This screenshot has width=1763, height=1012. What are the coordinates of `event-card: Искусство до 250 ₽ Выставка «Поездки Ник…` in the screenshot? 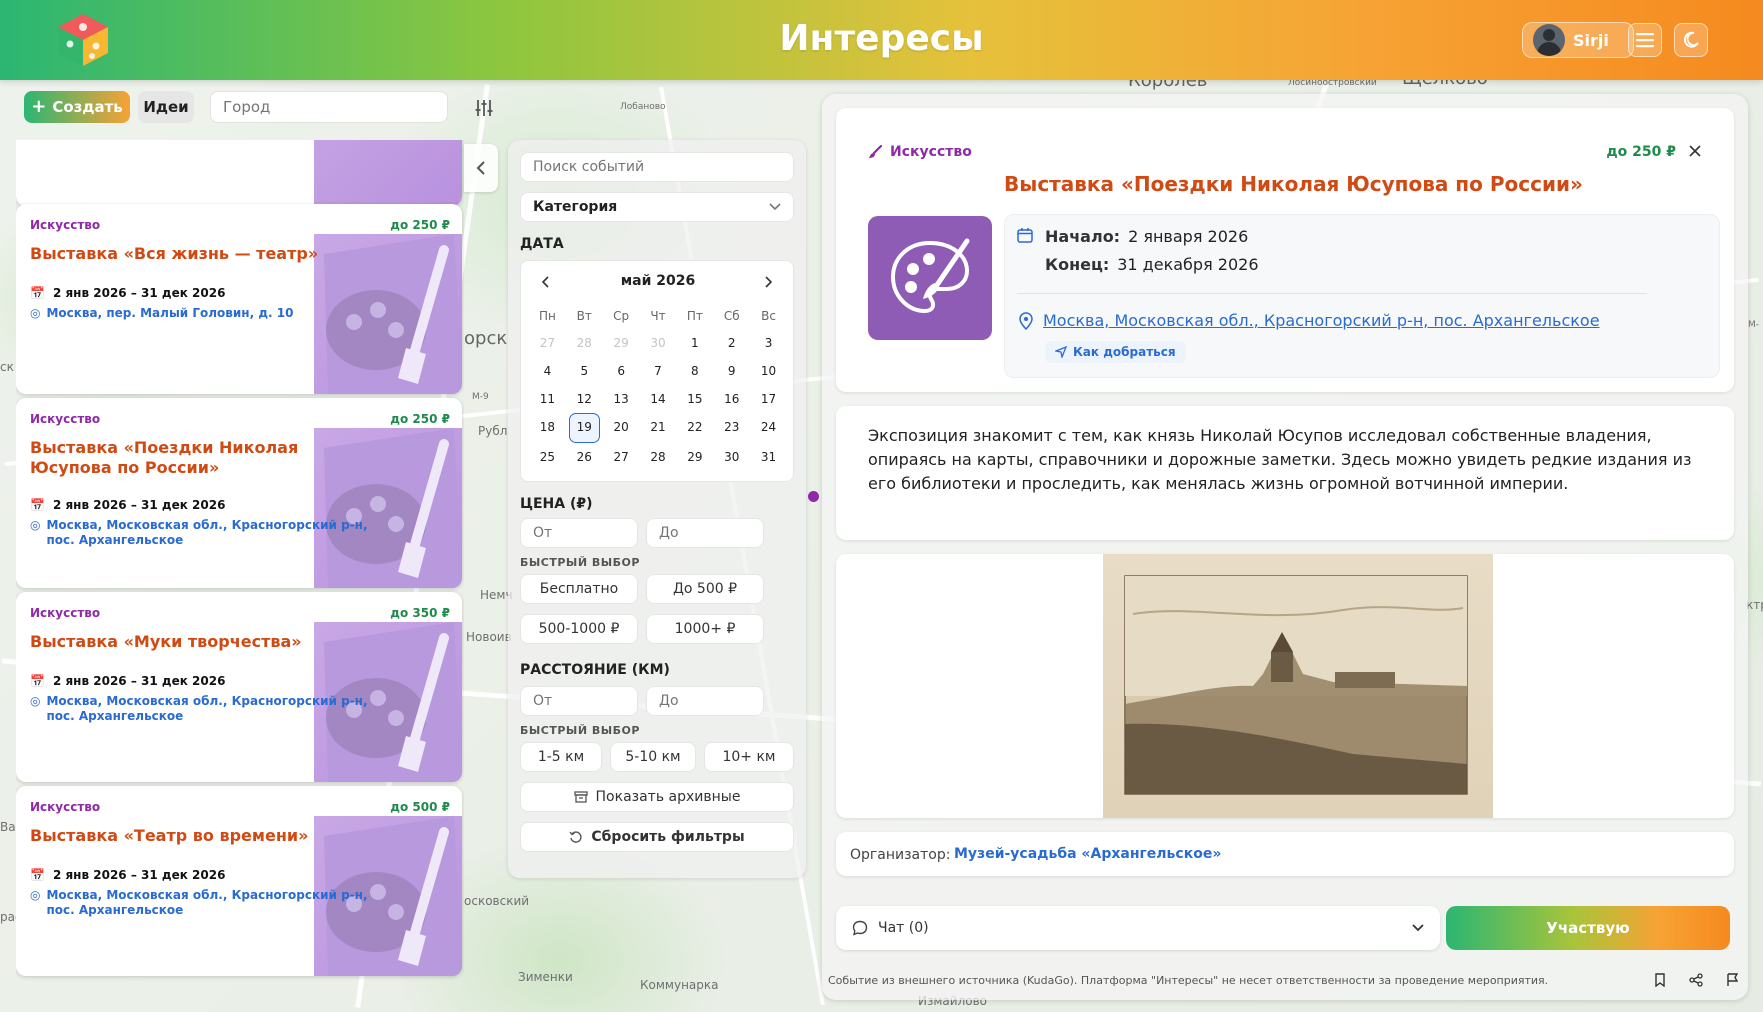 It's located at (239, 493).